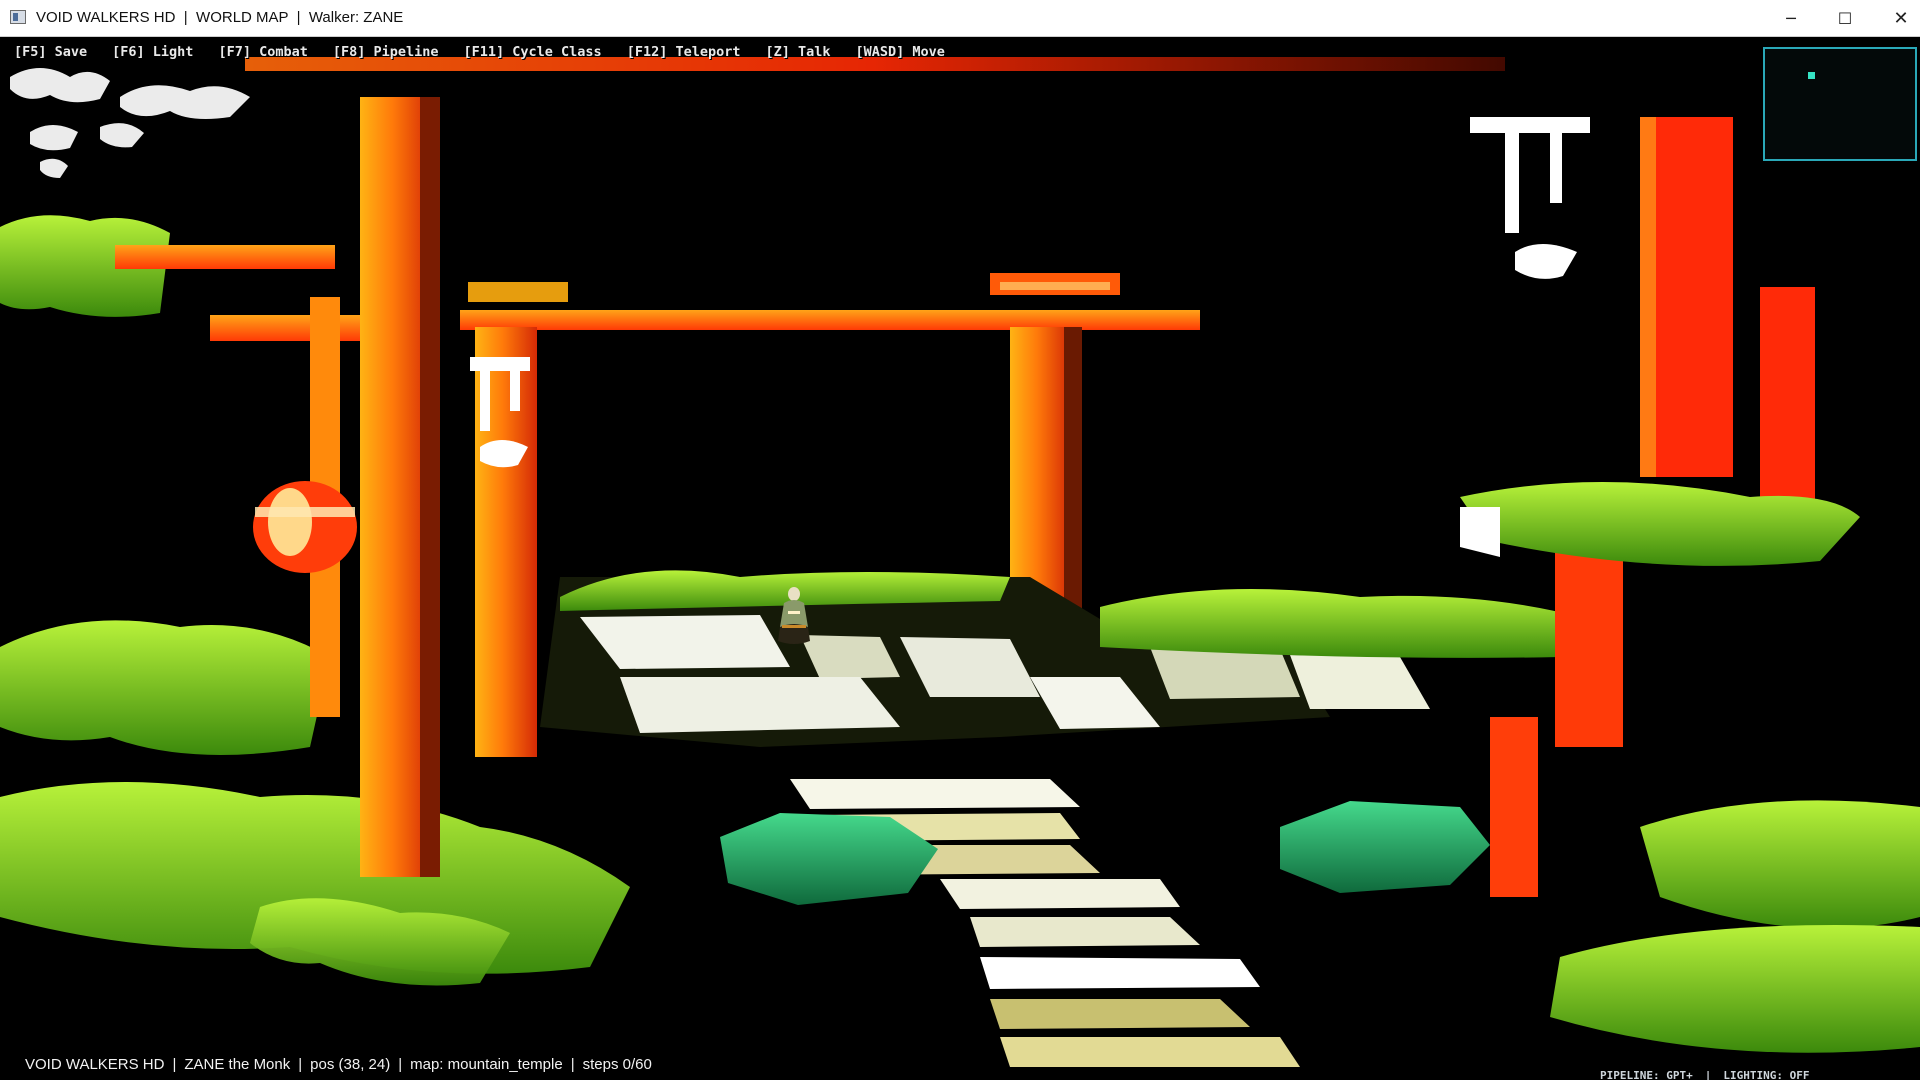 The height and width of the screenshot is (1080, 1920). I want to click on hotkey-save: [F5] Save, so click(51, 52).